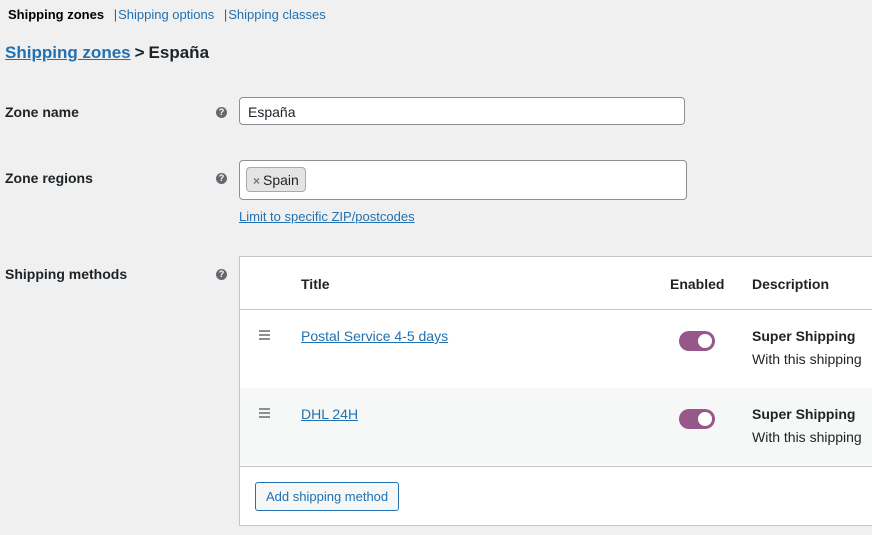  Describe the element at coordinates (179, 52) in the screenshot. I see `breadcrumb-current: España` at that location.